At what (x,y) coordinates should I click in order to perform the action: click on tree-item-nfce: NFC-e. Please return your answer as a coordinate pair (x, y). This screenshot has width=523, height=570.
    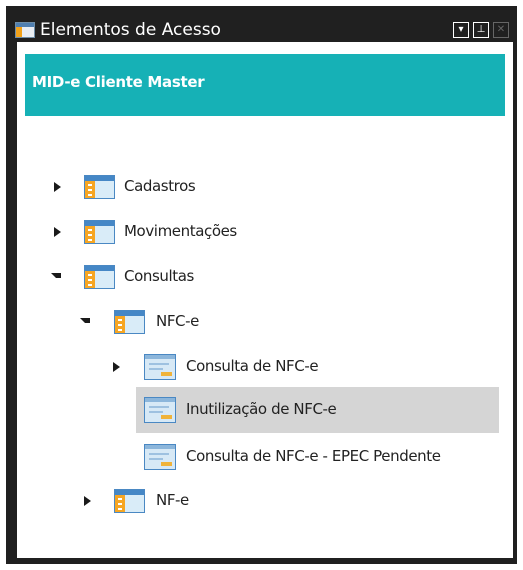
    Looking at the image, I should click on (265, 322).